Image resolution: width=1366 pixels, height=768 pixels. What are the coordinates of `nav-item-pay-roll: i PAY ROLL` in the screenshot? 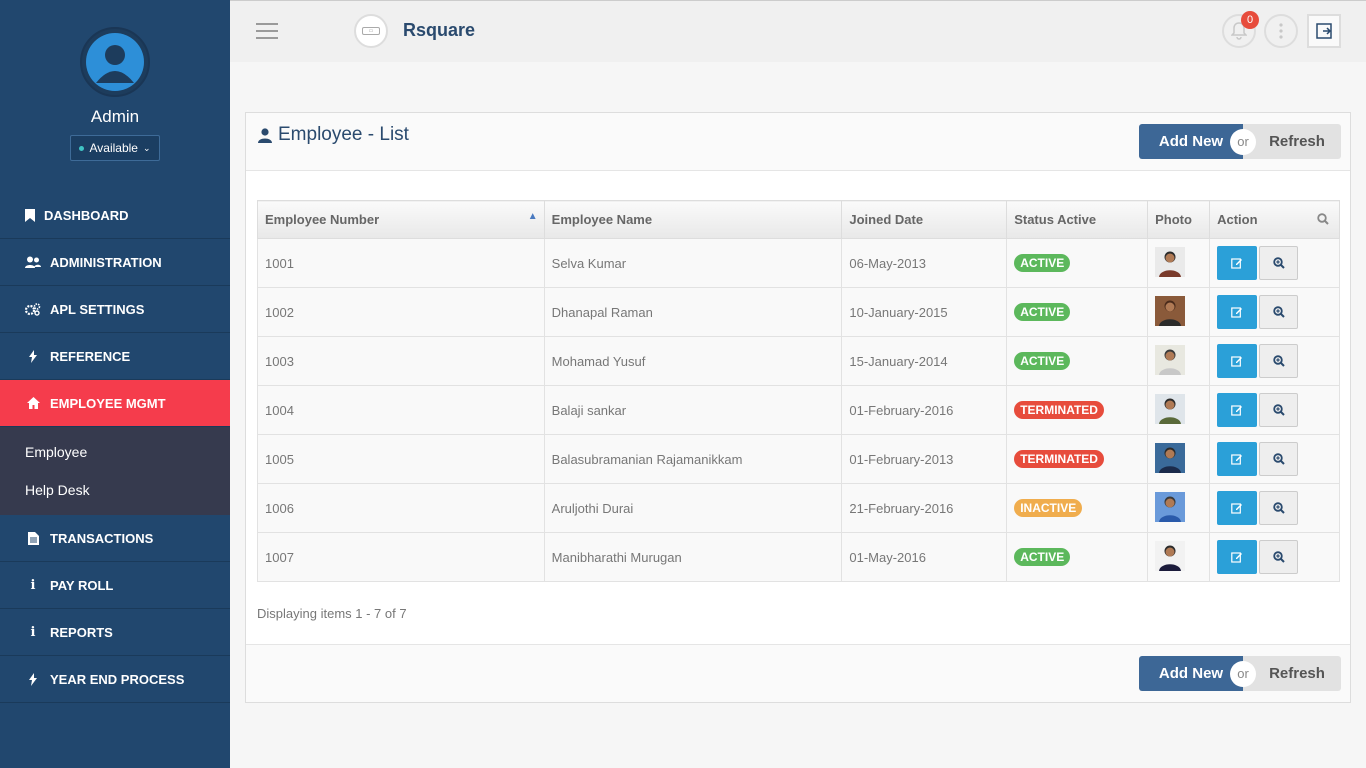 It's located at (115, 585).